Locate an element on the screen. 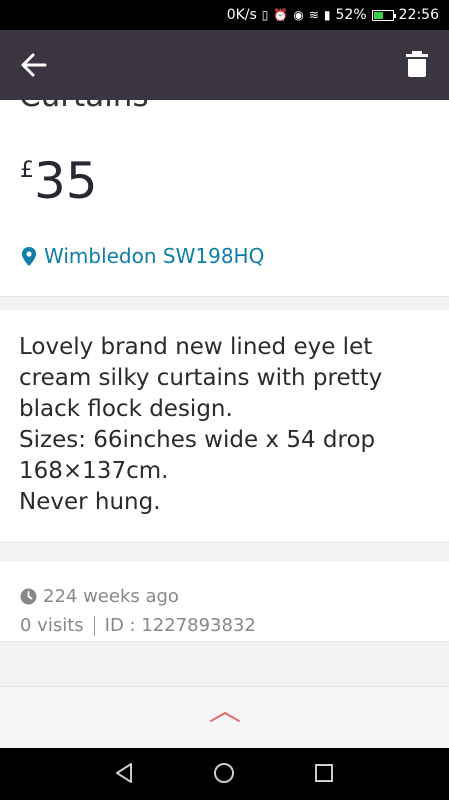 Image resolution: width=449 pixels, height=800 pixels. back-button is located at coordinates (34, 65).